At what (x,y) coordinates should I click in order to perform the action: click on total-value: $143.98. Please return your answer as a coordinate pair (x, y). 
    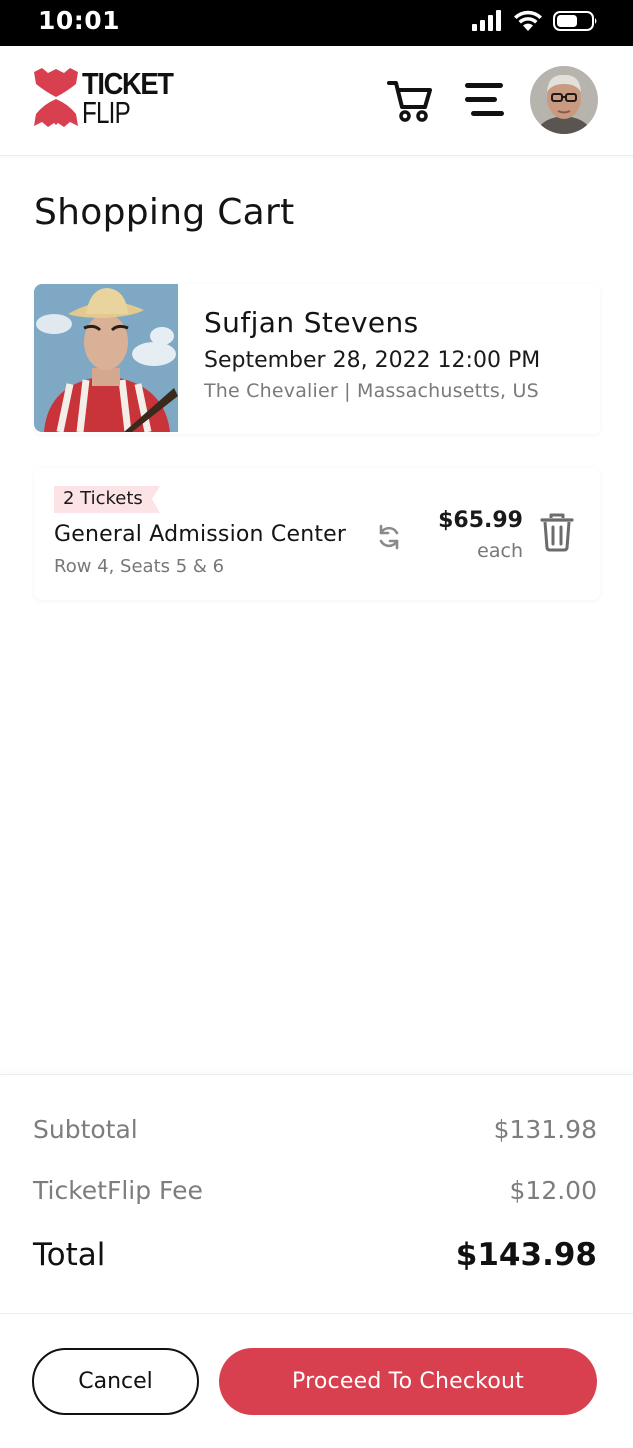
    Looking at the image, I should click on (526, 1255).